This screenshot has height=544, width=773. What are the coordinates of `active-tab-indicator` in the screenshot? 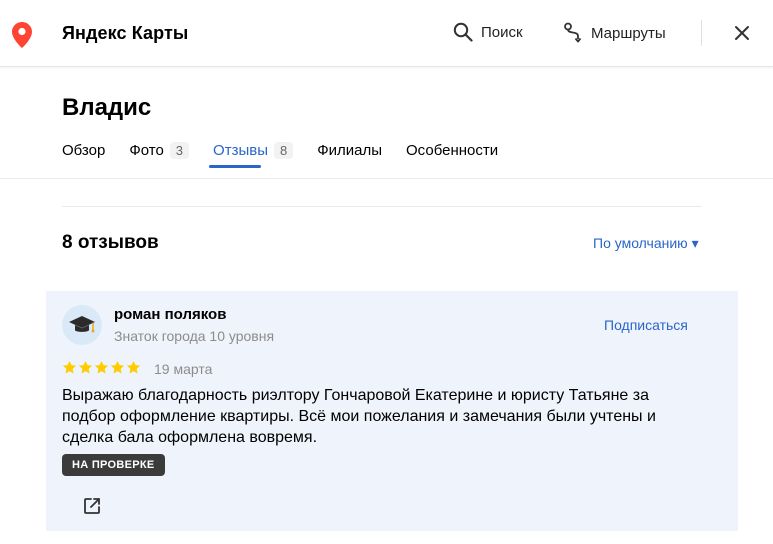 It's located at (235, 166).